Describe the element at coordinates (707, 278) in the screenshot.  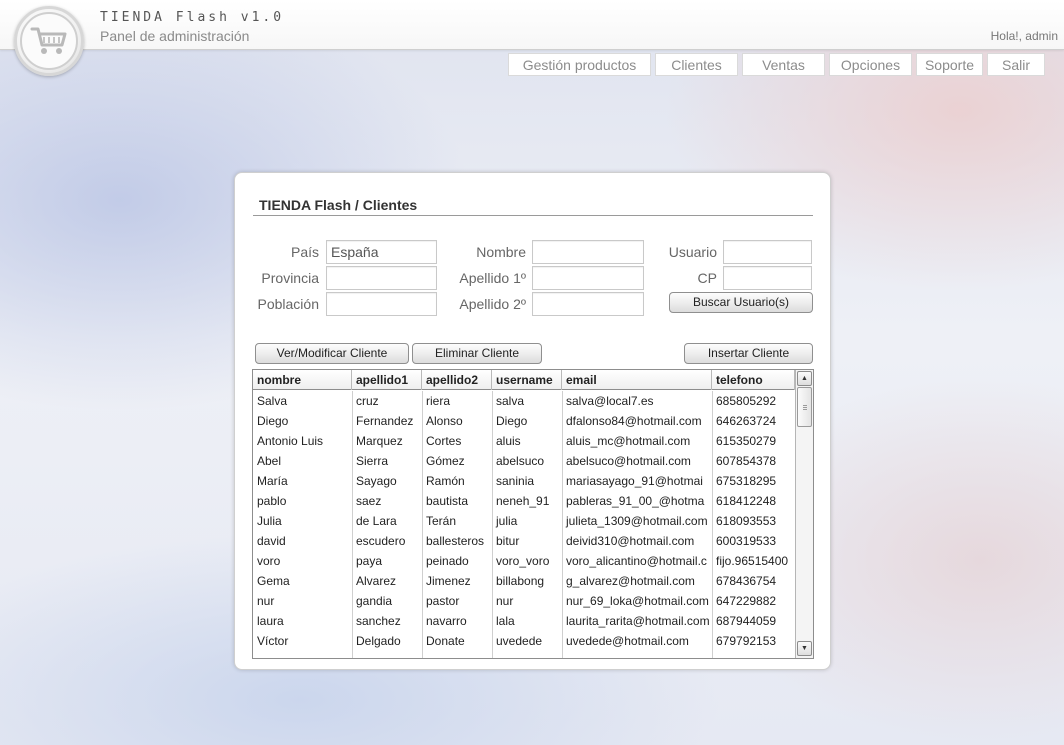
I see `cp-label: CP` at that location.